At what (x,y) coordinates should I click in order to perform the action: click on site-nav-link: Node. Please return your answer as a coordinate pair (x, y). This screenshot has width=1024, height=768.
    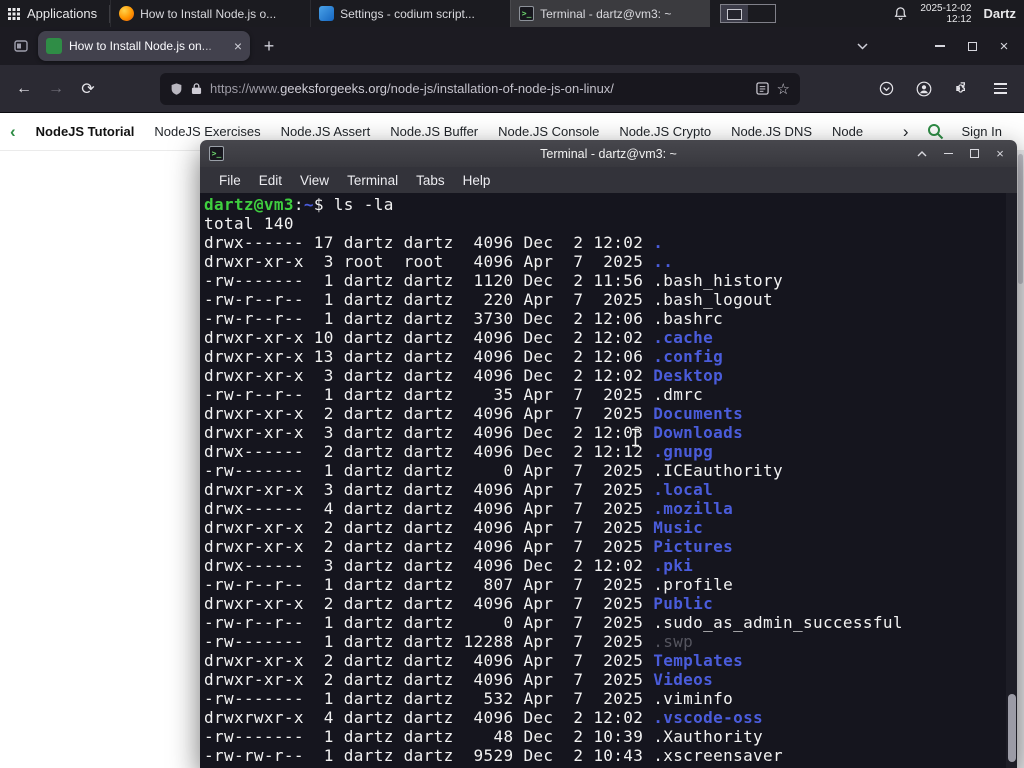
    Looking at the image, I should click on (847, 131).